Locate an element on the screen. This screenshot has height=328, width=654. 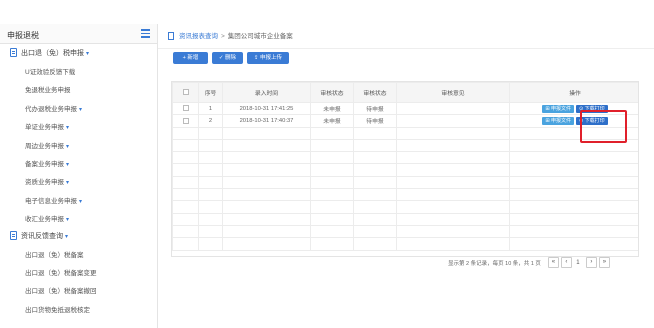
toolbar: + 新增 ✓ 删除 ⇪ 申报上传 is located at coordinates (233, 59).